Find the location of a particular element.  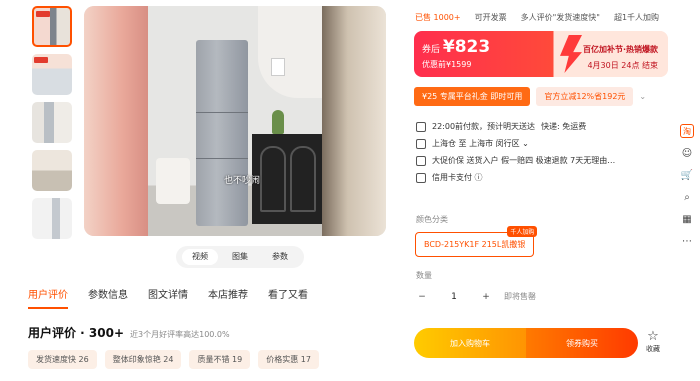

more-icon: ⋯ is located at coordinates (687, 241).